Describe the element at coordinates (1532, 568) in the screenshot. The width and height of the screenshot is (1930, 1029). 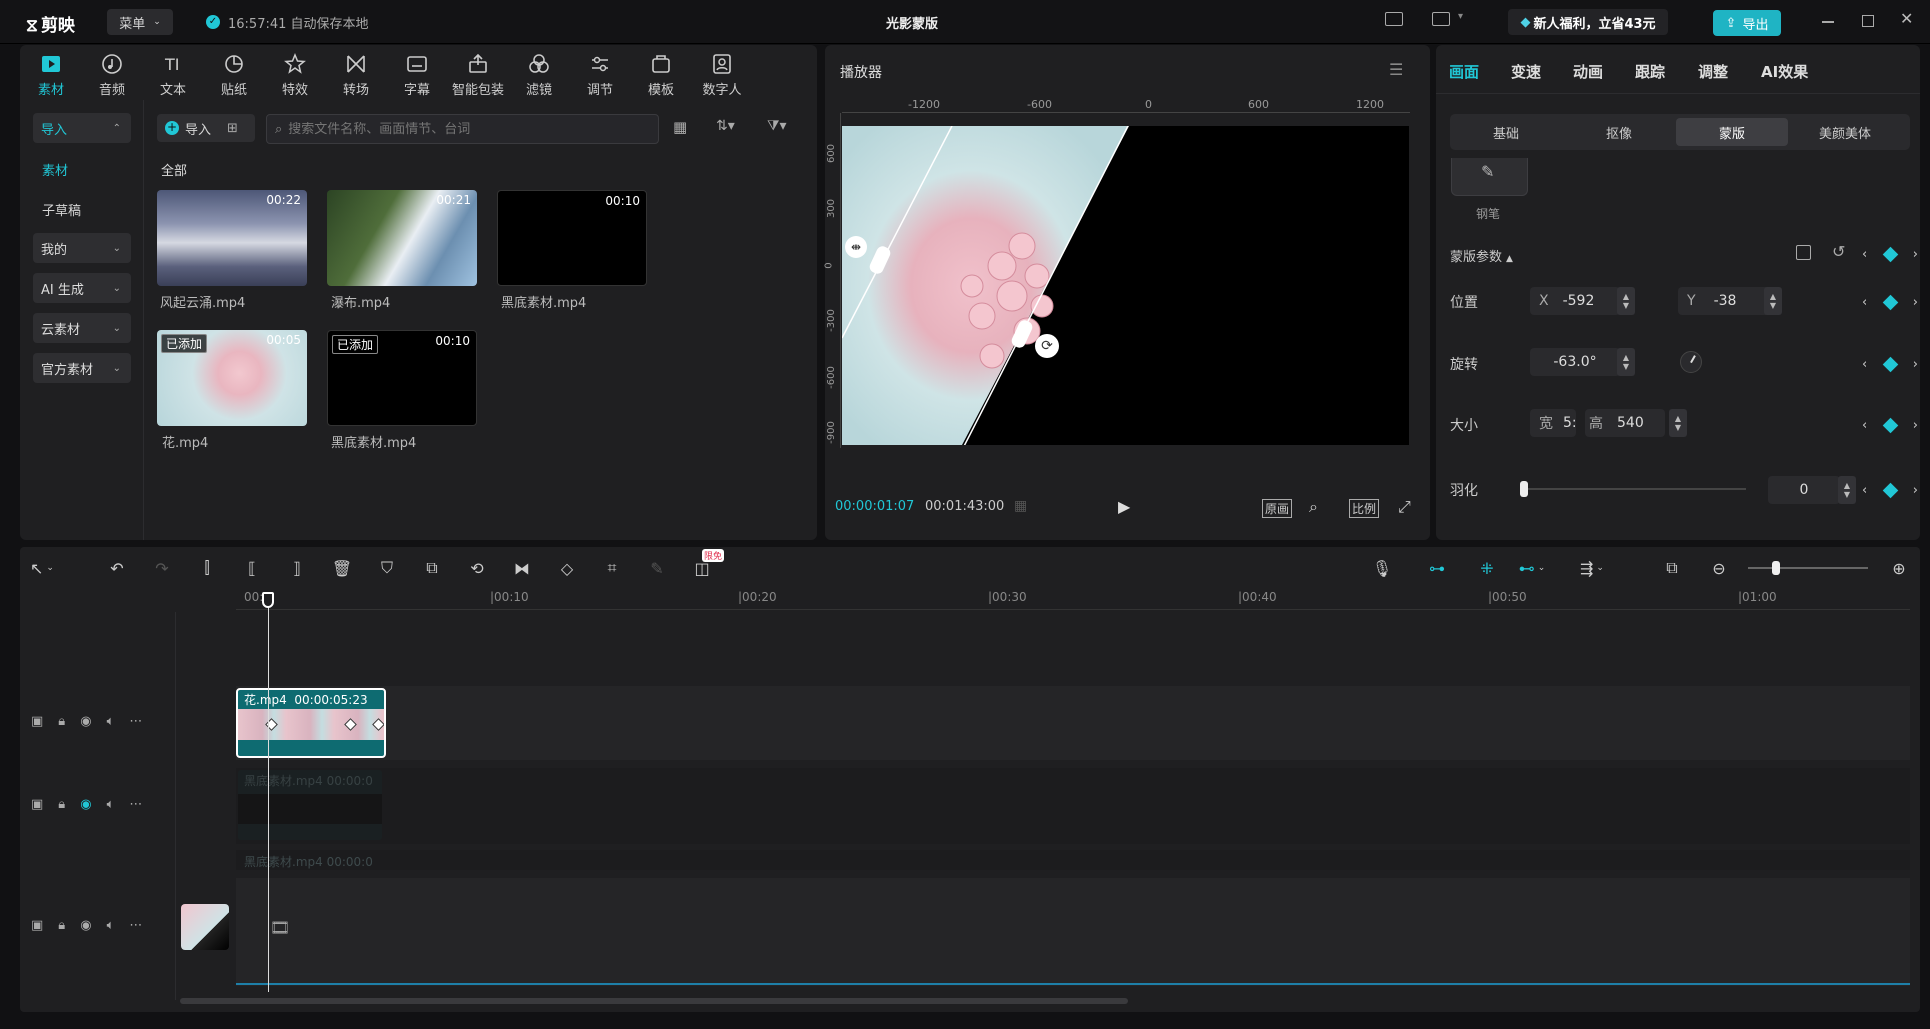
I see `link-icon: ⊷ ⌄` at that location.